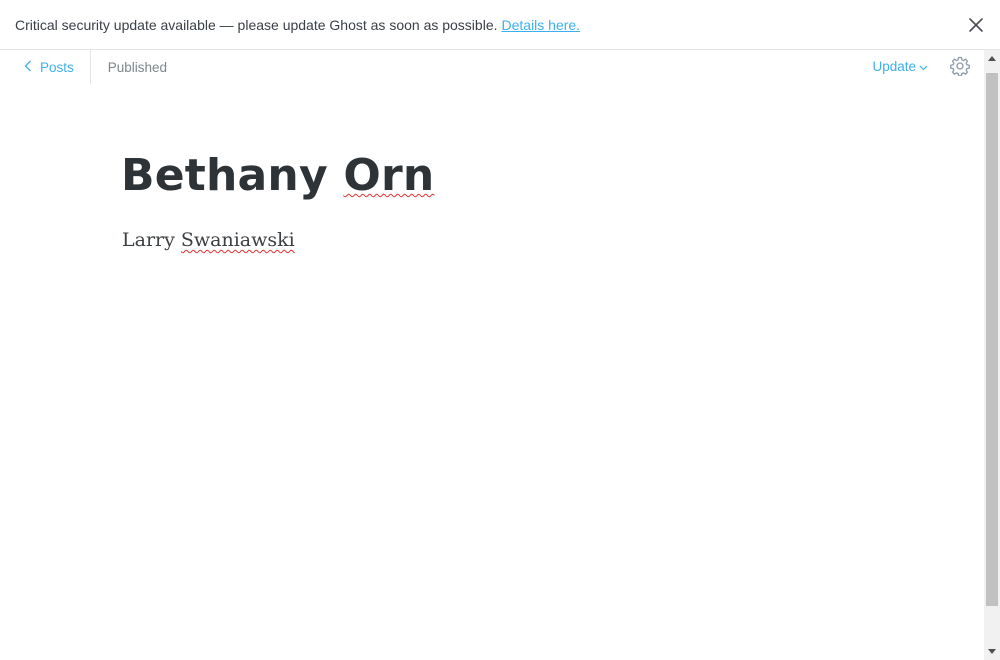 The height and width of the screenshot is (660, 1000). Describe the element at coordinates (992, 651) in the screenshot. I see `arrow-down-icon` at that location.